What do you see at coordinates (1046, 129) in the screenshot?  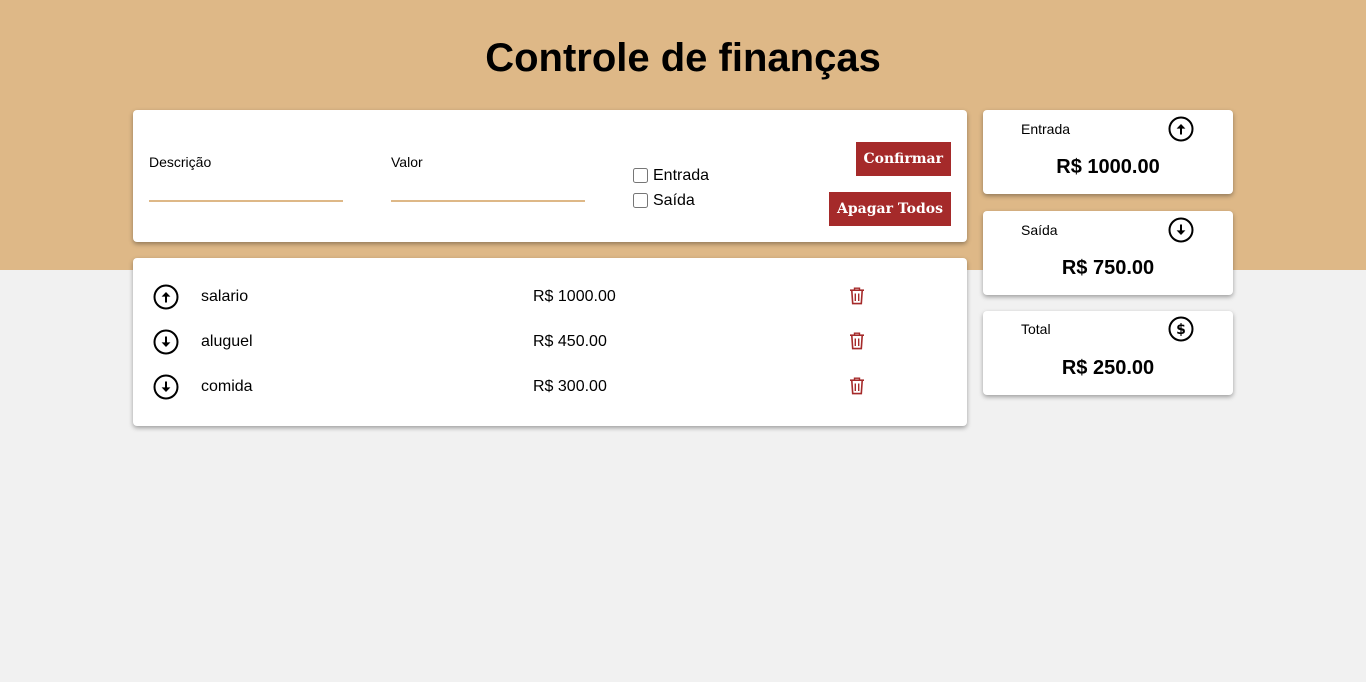 I see `summary-entrada-label: Entrada` at bounding box center [1046, 129].